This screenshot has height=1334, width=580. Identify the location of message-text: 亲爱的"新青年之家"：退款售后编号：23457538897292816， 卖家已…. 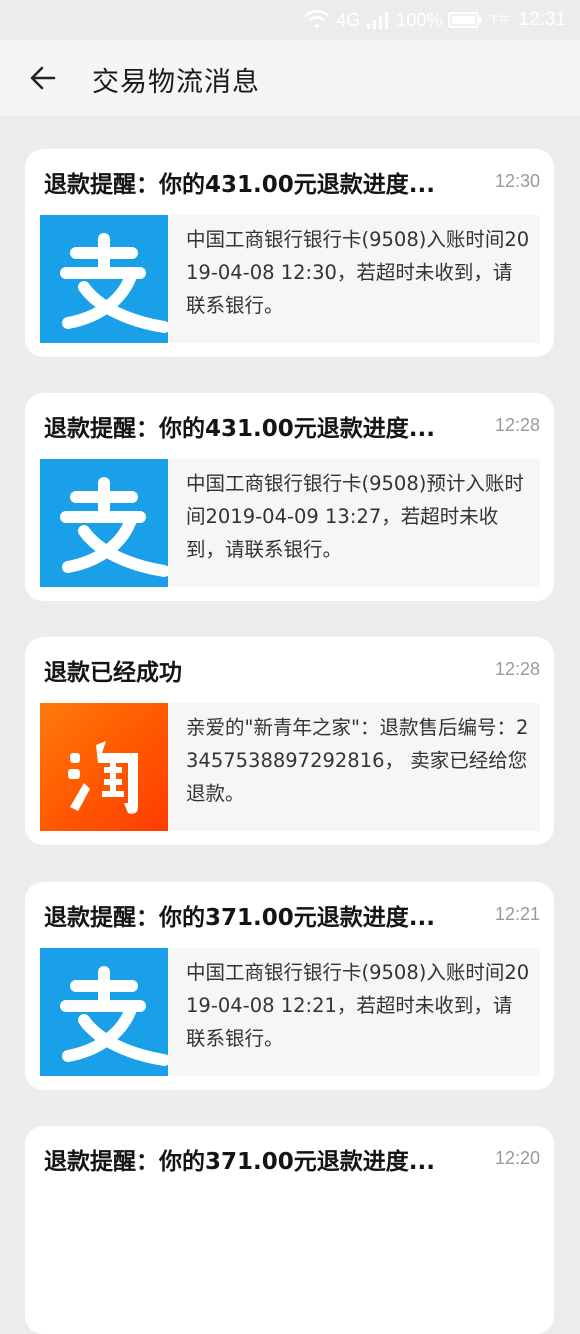
(357, 760).